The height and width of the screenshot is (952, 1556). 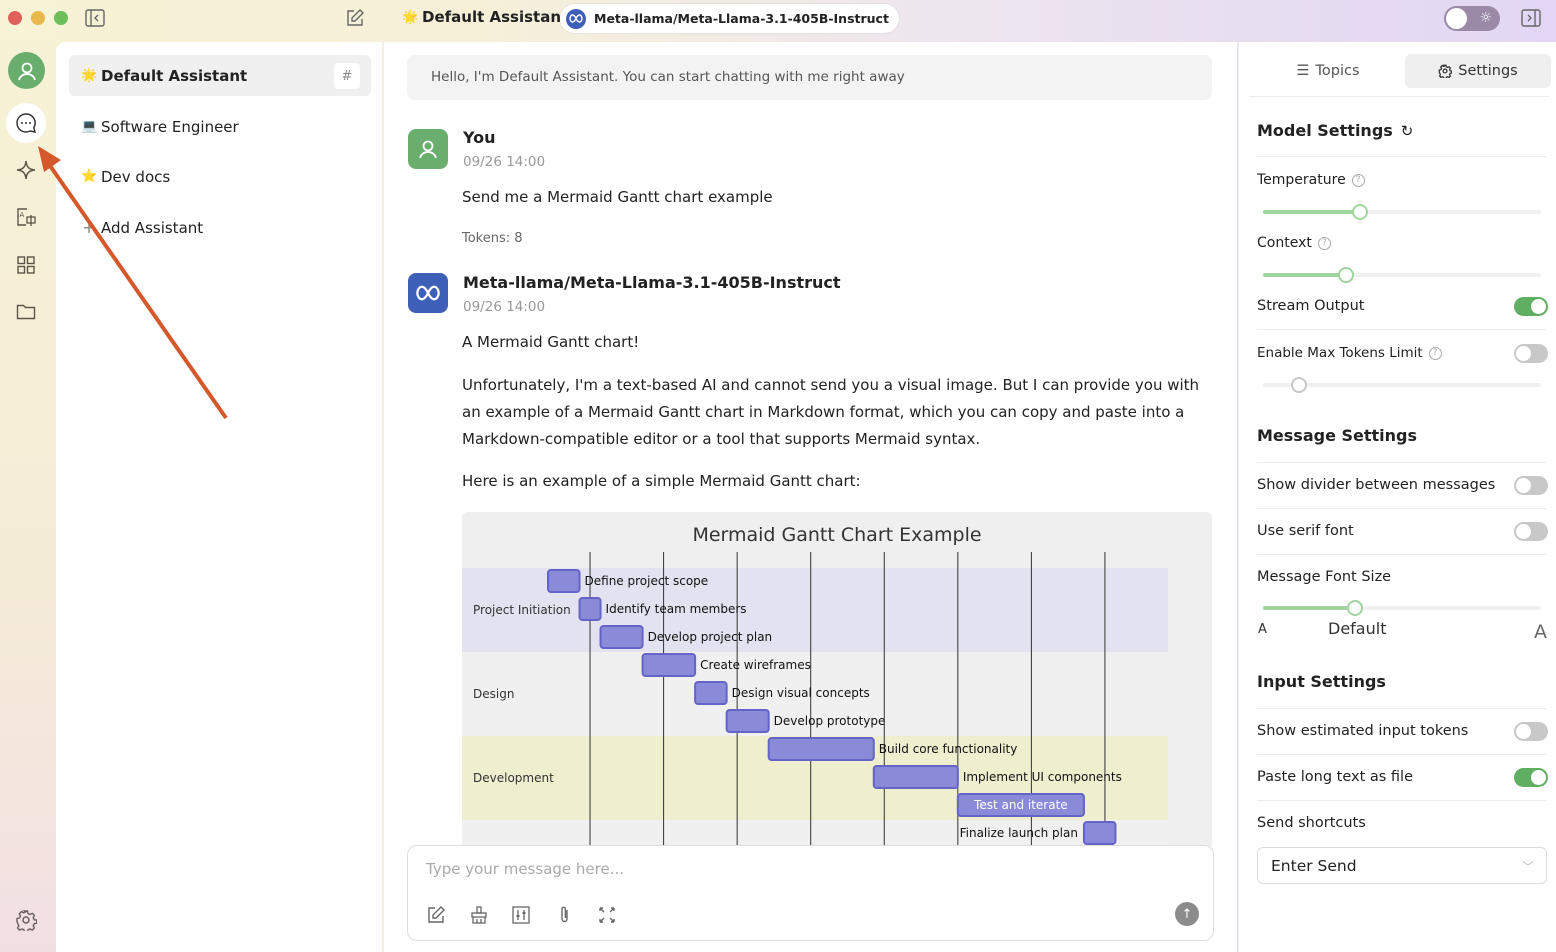 I want to click on max-tokens-label: Enable Max Tokens Limit?, so click(x=1349, y=353).